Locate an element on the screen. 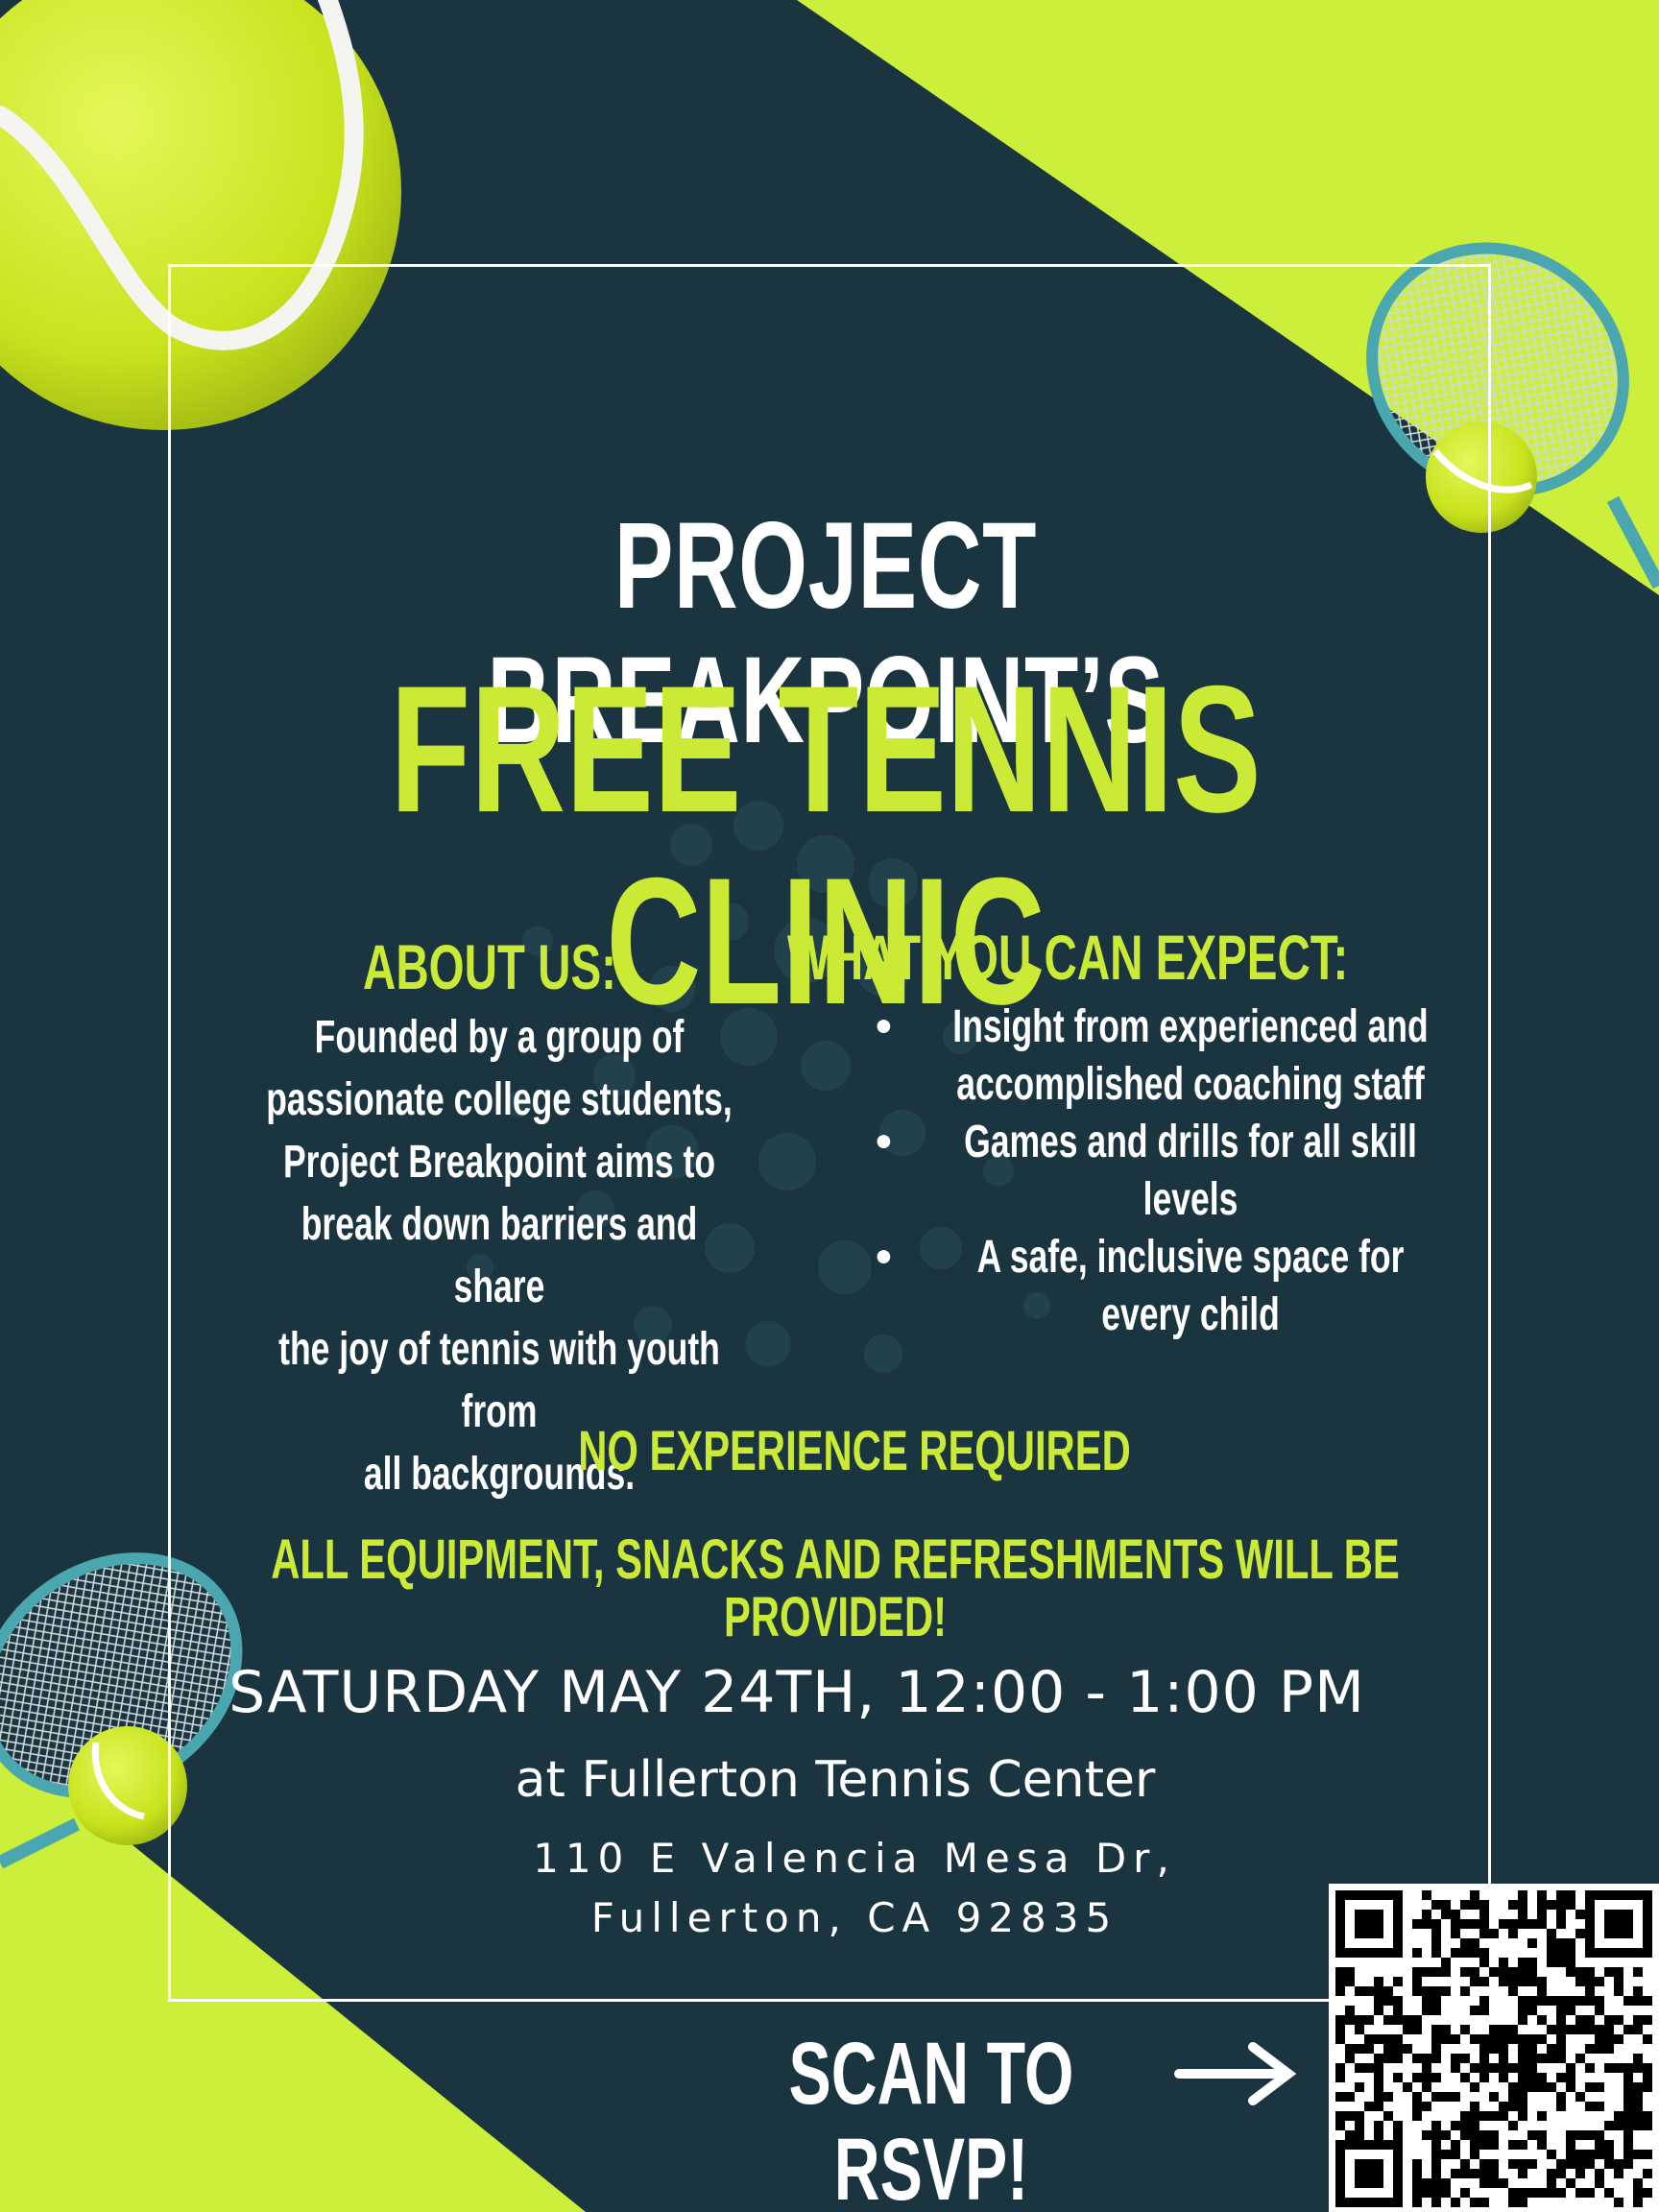 This screenshot has height=2212, width=1659. no-experience-note: NO EXPERIENCE REQUIRED is located at coordinates (854, 1451).